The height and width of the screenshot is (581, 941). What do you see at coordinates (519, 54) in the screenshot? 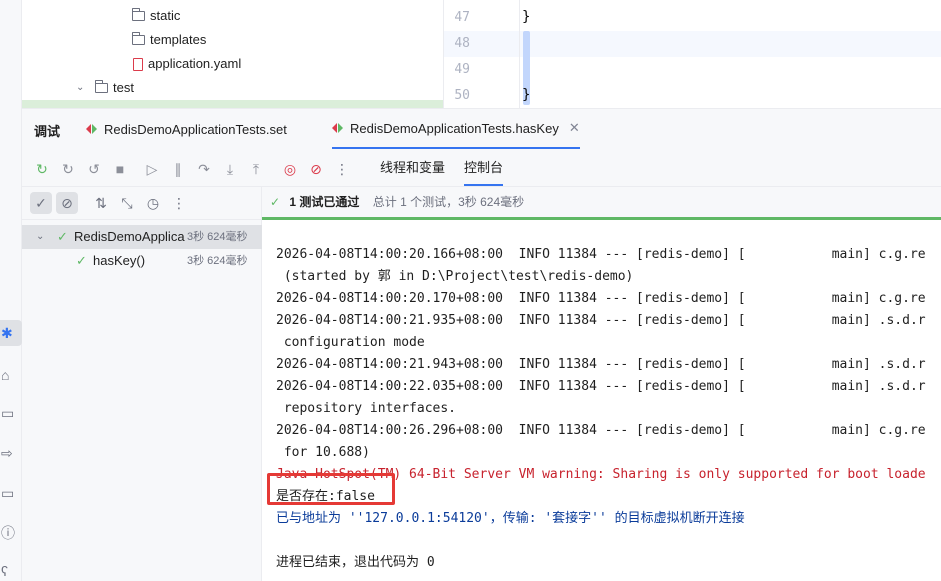
I see `gutter-separator` at bounding box center [519, 54].